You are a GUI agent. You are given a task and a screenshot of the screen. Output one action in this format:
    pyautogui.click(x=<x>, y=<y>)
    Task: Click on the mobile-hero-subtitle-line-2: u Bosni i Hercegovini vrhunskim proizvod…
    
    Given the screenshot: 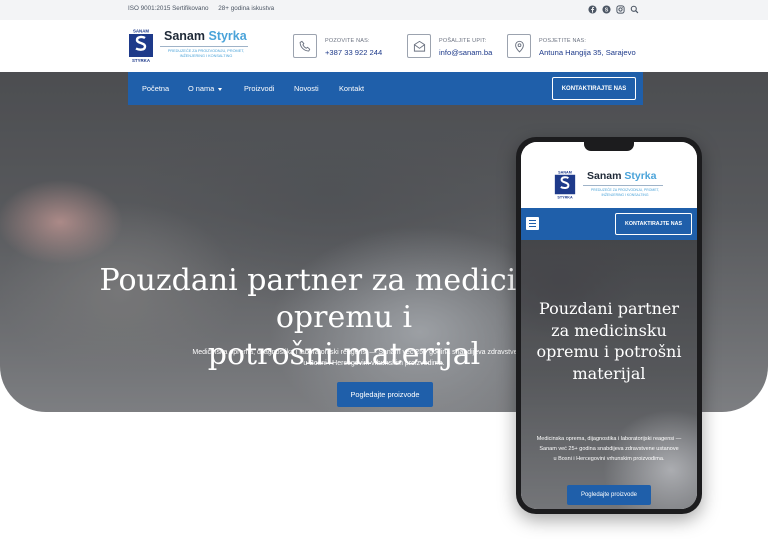 What is the action you would take?
    pyautogui.click(x=609, y=459)
    